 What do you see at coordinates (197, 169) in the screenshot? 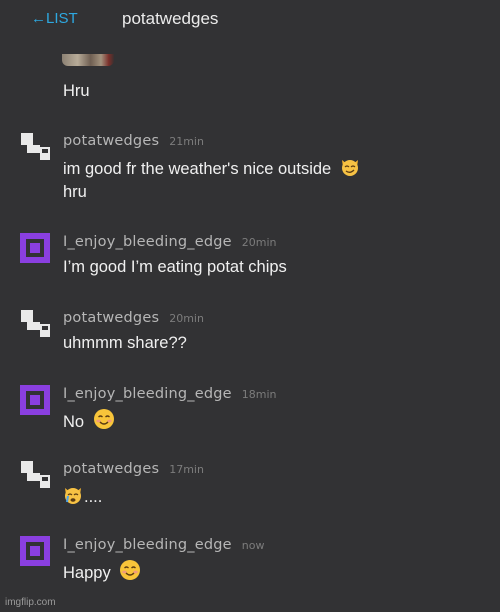
I see `message-text: im good fr the weather's nice outside` at bounding box center [197, 169].